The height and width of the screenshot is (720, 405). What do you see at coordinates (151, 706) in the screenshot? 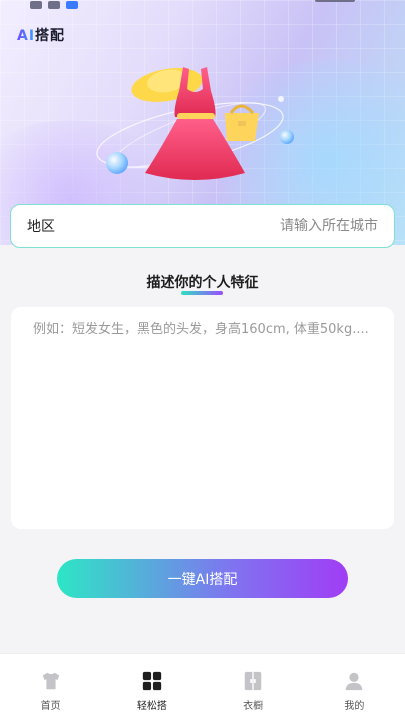
I see `tab-easy-match-label: 轻松搭` at bounding box center [151, 706].